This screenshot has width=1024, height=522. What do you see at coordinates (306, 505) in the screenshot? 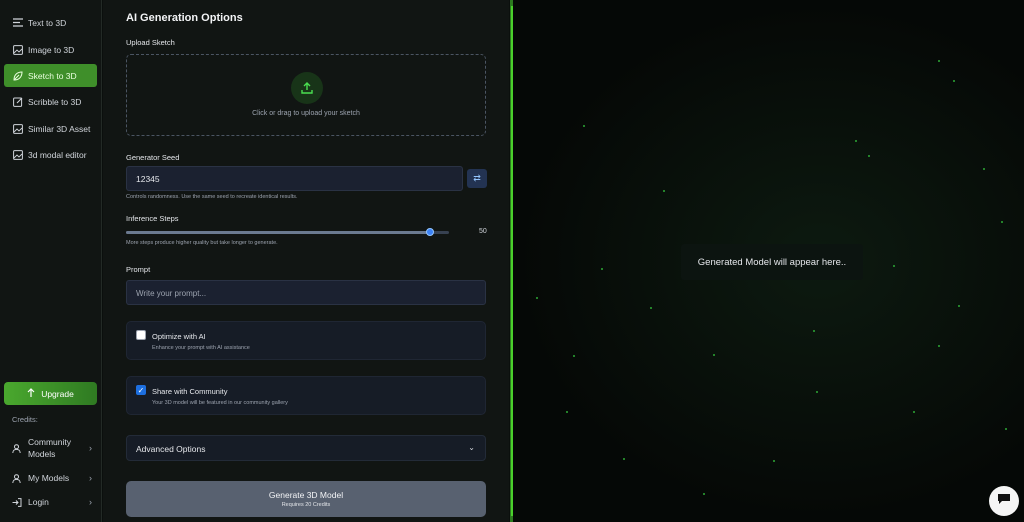
I see `generate-subtitle: Requires 20 Credits` at bounding box center [306, 505].